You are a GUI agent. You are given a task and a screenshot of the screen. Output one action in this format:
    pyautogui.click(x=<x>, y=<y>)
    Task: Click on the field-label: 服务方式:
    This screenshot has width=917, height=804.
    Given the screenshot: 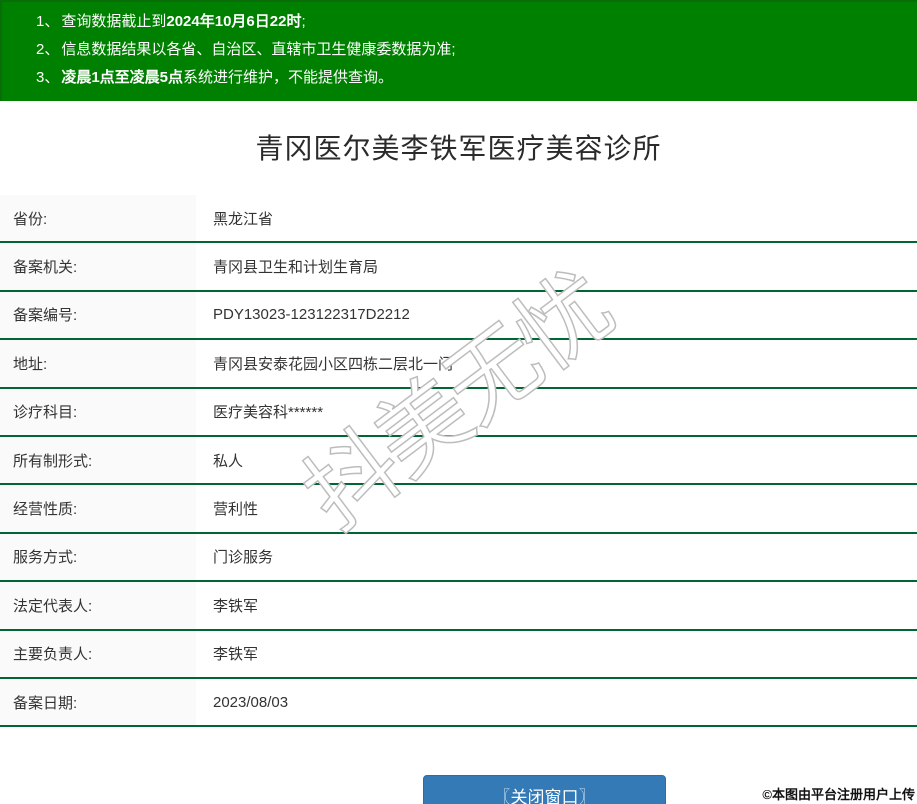 What is the action you would take?
    pyautogui.click(x=98, y=557)
    